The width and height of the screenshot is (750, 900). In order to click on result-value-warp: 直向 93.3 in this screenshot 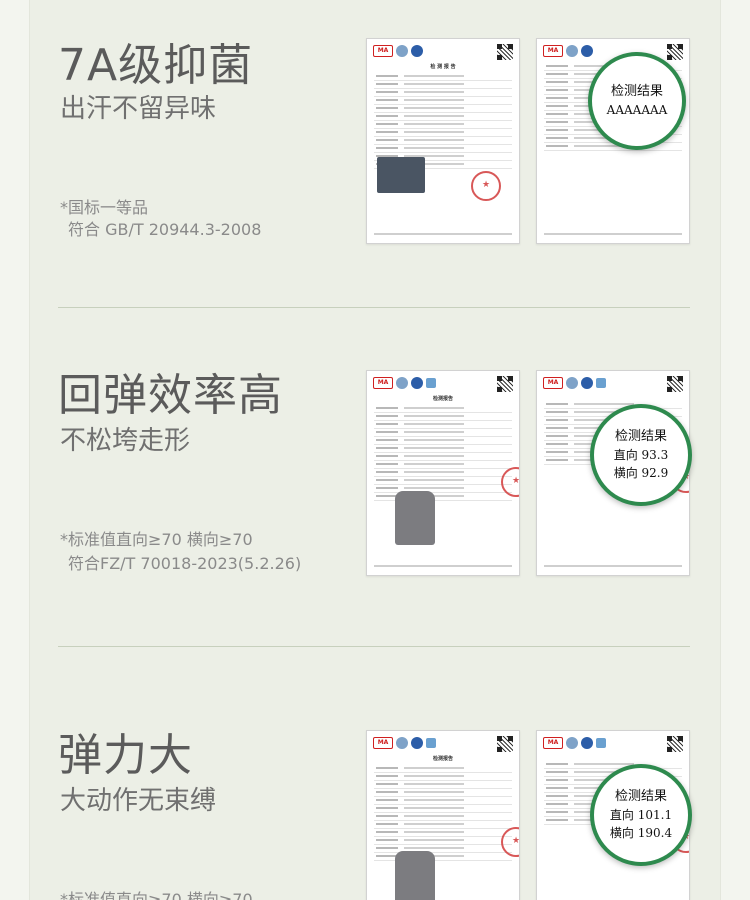, I will do `click(641, 455)`.